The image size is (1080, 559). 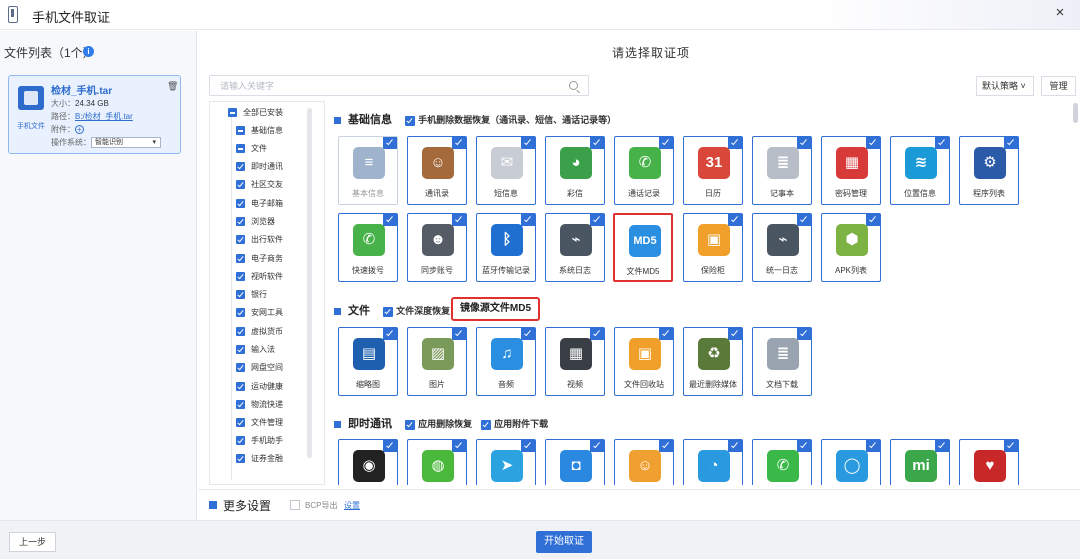 What do you see at coordinates (259, 278) in the screenshot?
I see `tree-item: 视听软件` at bounding box center [259, 278].